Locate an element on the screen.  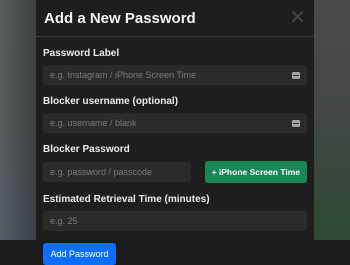
password-label-input: e.g. Instagram / iPhone Screen Time is located at coordinates (175, 75).